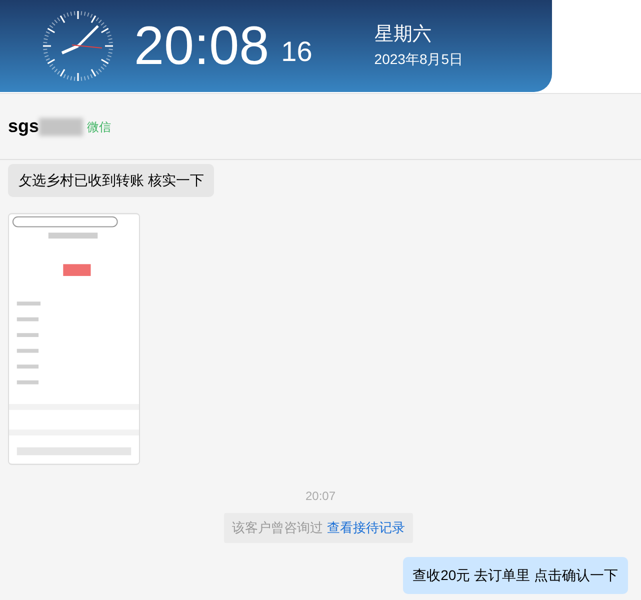  I want to click on weekday: 星期六, so click(403, 35).